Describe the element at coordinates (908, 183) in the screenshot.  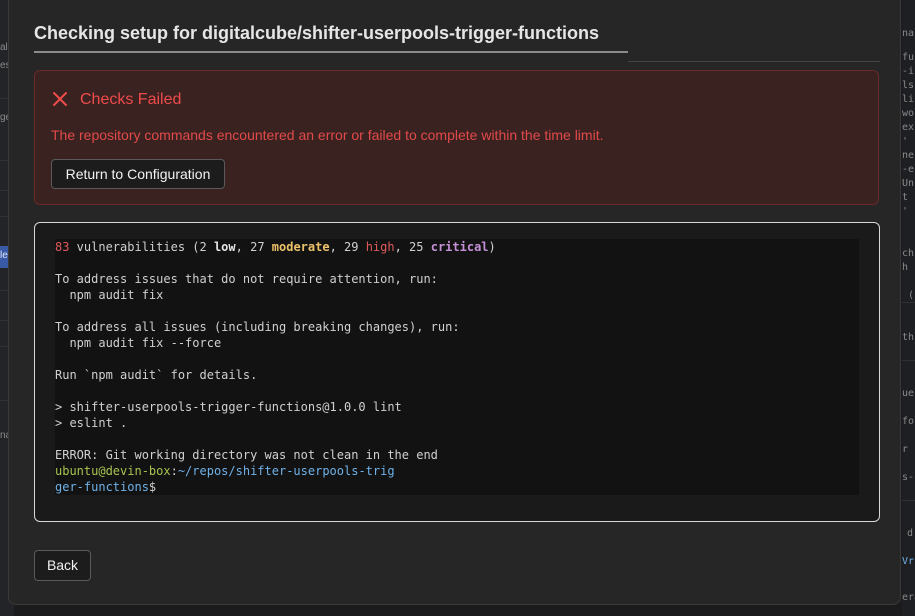
I see `bg-text: Un` at that location.